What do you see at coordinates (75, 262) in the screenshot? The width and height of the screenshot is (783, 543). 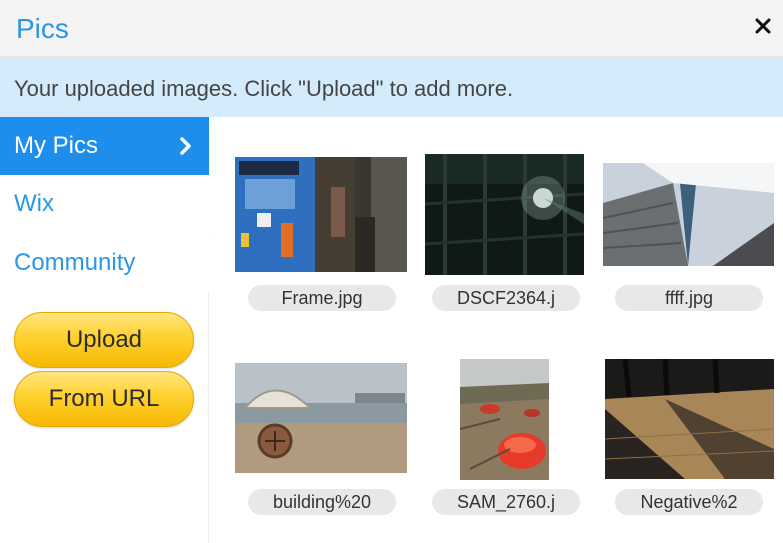 I see `sidebar-item-label: Community` at bounding box center [75, 262].